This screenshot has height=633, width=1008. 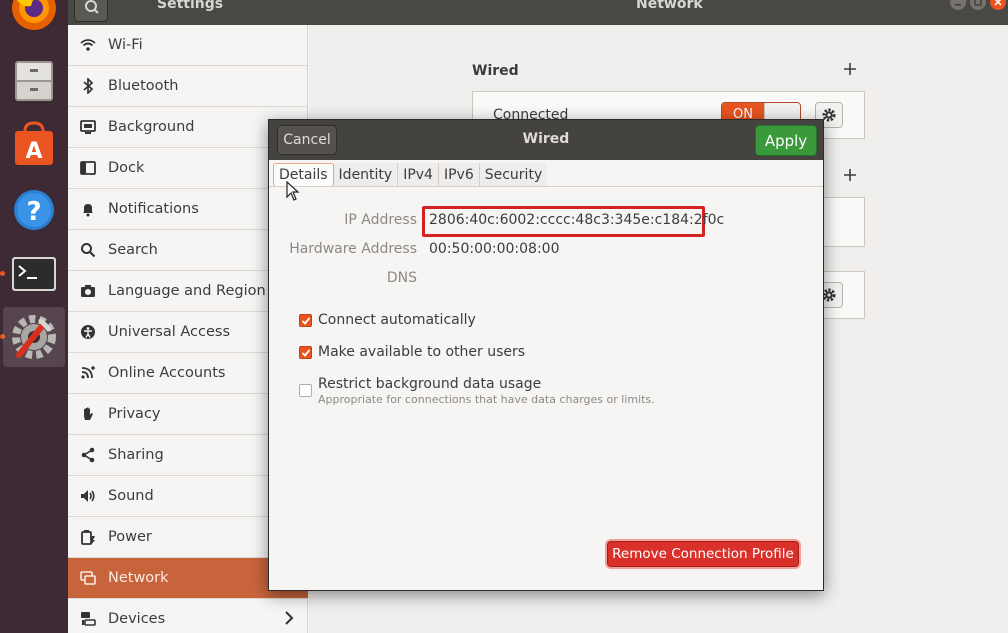 I want to click on close-button, so click(x=998, y=5).